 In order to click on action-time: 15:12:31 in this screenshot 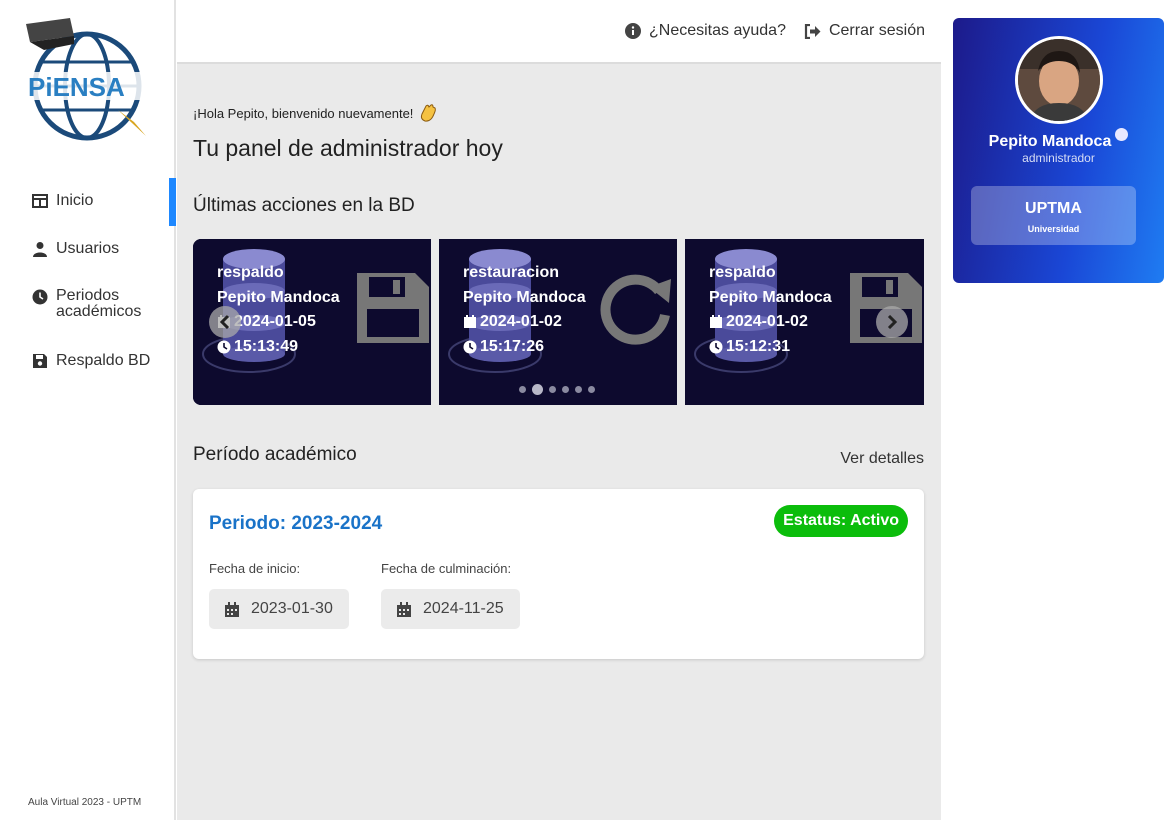, I will do `click(758, 346)`.